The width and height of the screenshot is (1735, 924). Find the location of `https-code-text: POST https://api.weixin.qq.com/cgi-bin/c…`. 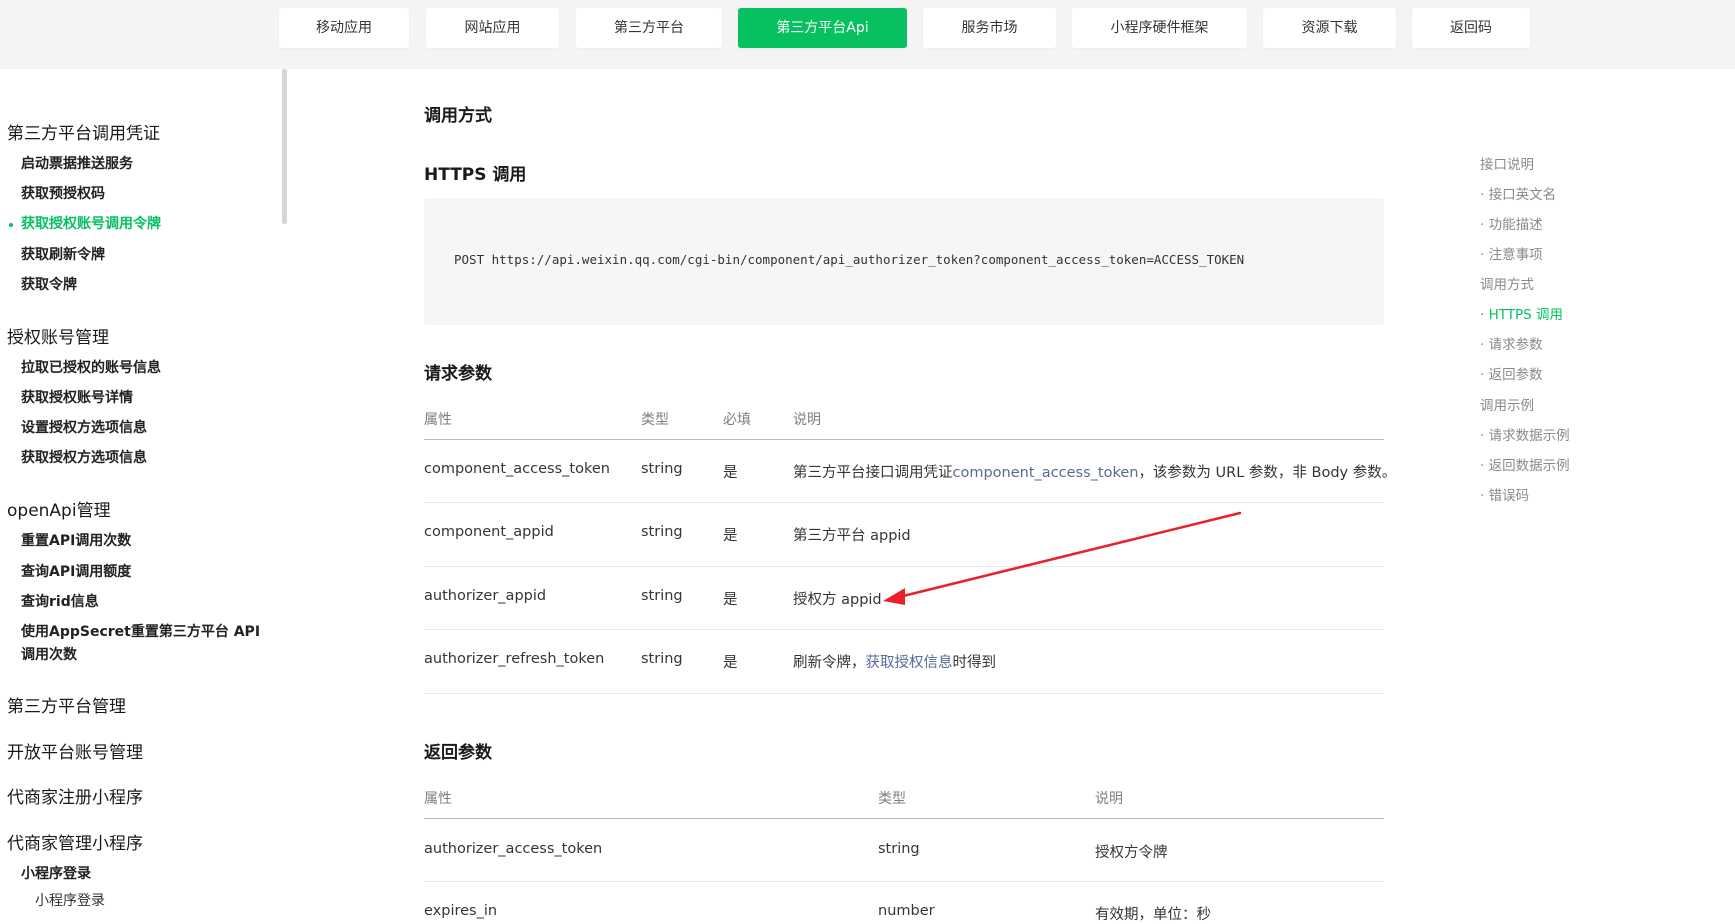

https-code-text: POST https://api.weixin.qq.com/cgi-bin/c… is located at coordinates (849, 259).